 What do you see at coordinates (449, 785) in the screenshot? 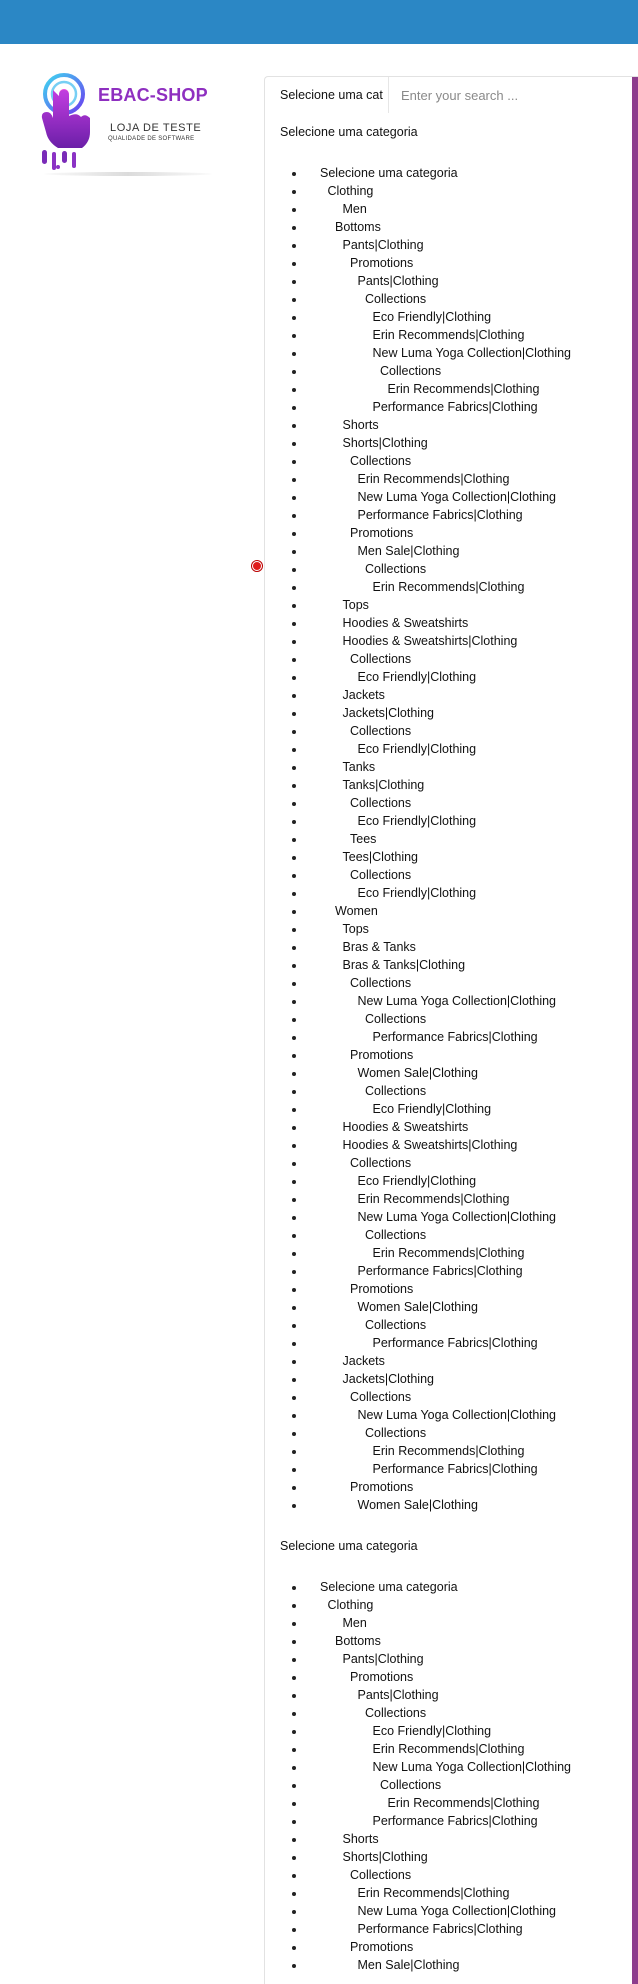
I see `category-option: Tanks|Clothing` at bounding box center [449, 785].